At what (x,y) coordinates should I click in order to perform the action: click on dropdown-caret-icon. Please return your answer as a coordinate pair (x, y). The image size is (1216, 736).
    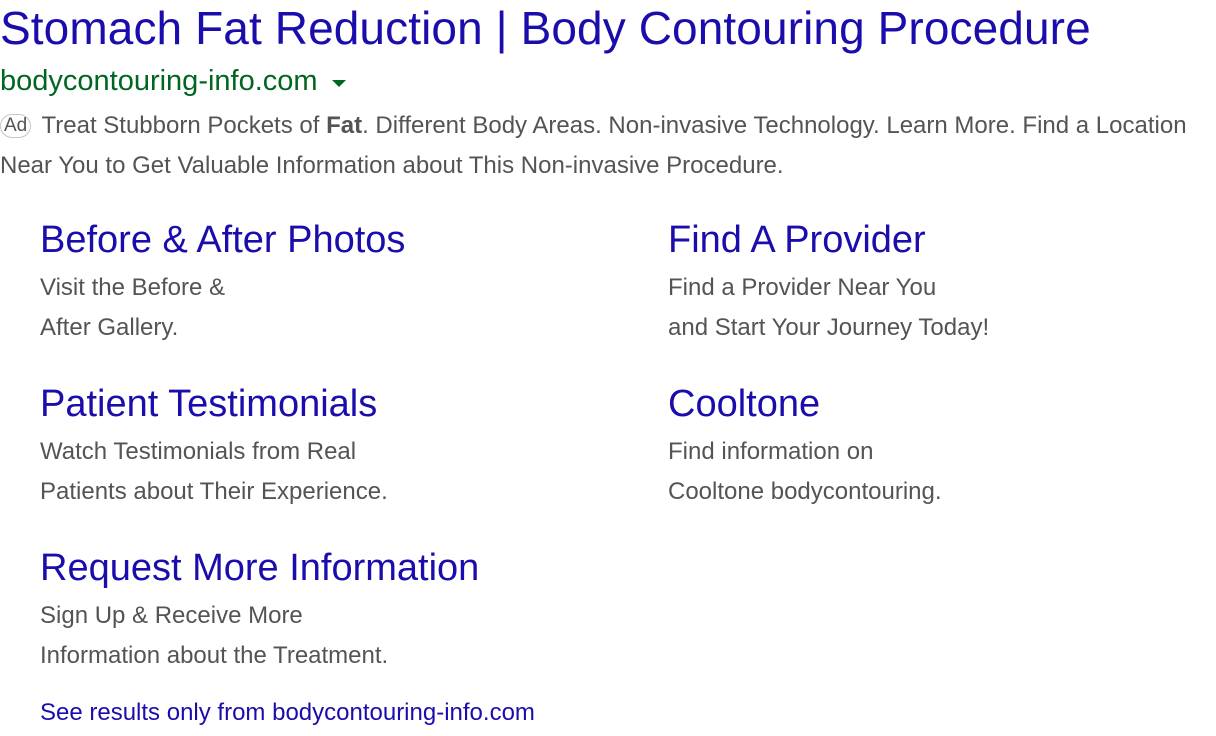
    Looking at the image, I should click on (338, 83).